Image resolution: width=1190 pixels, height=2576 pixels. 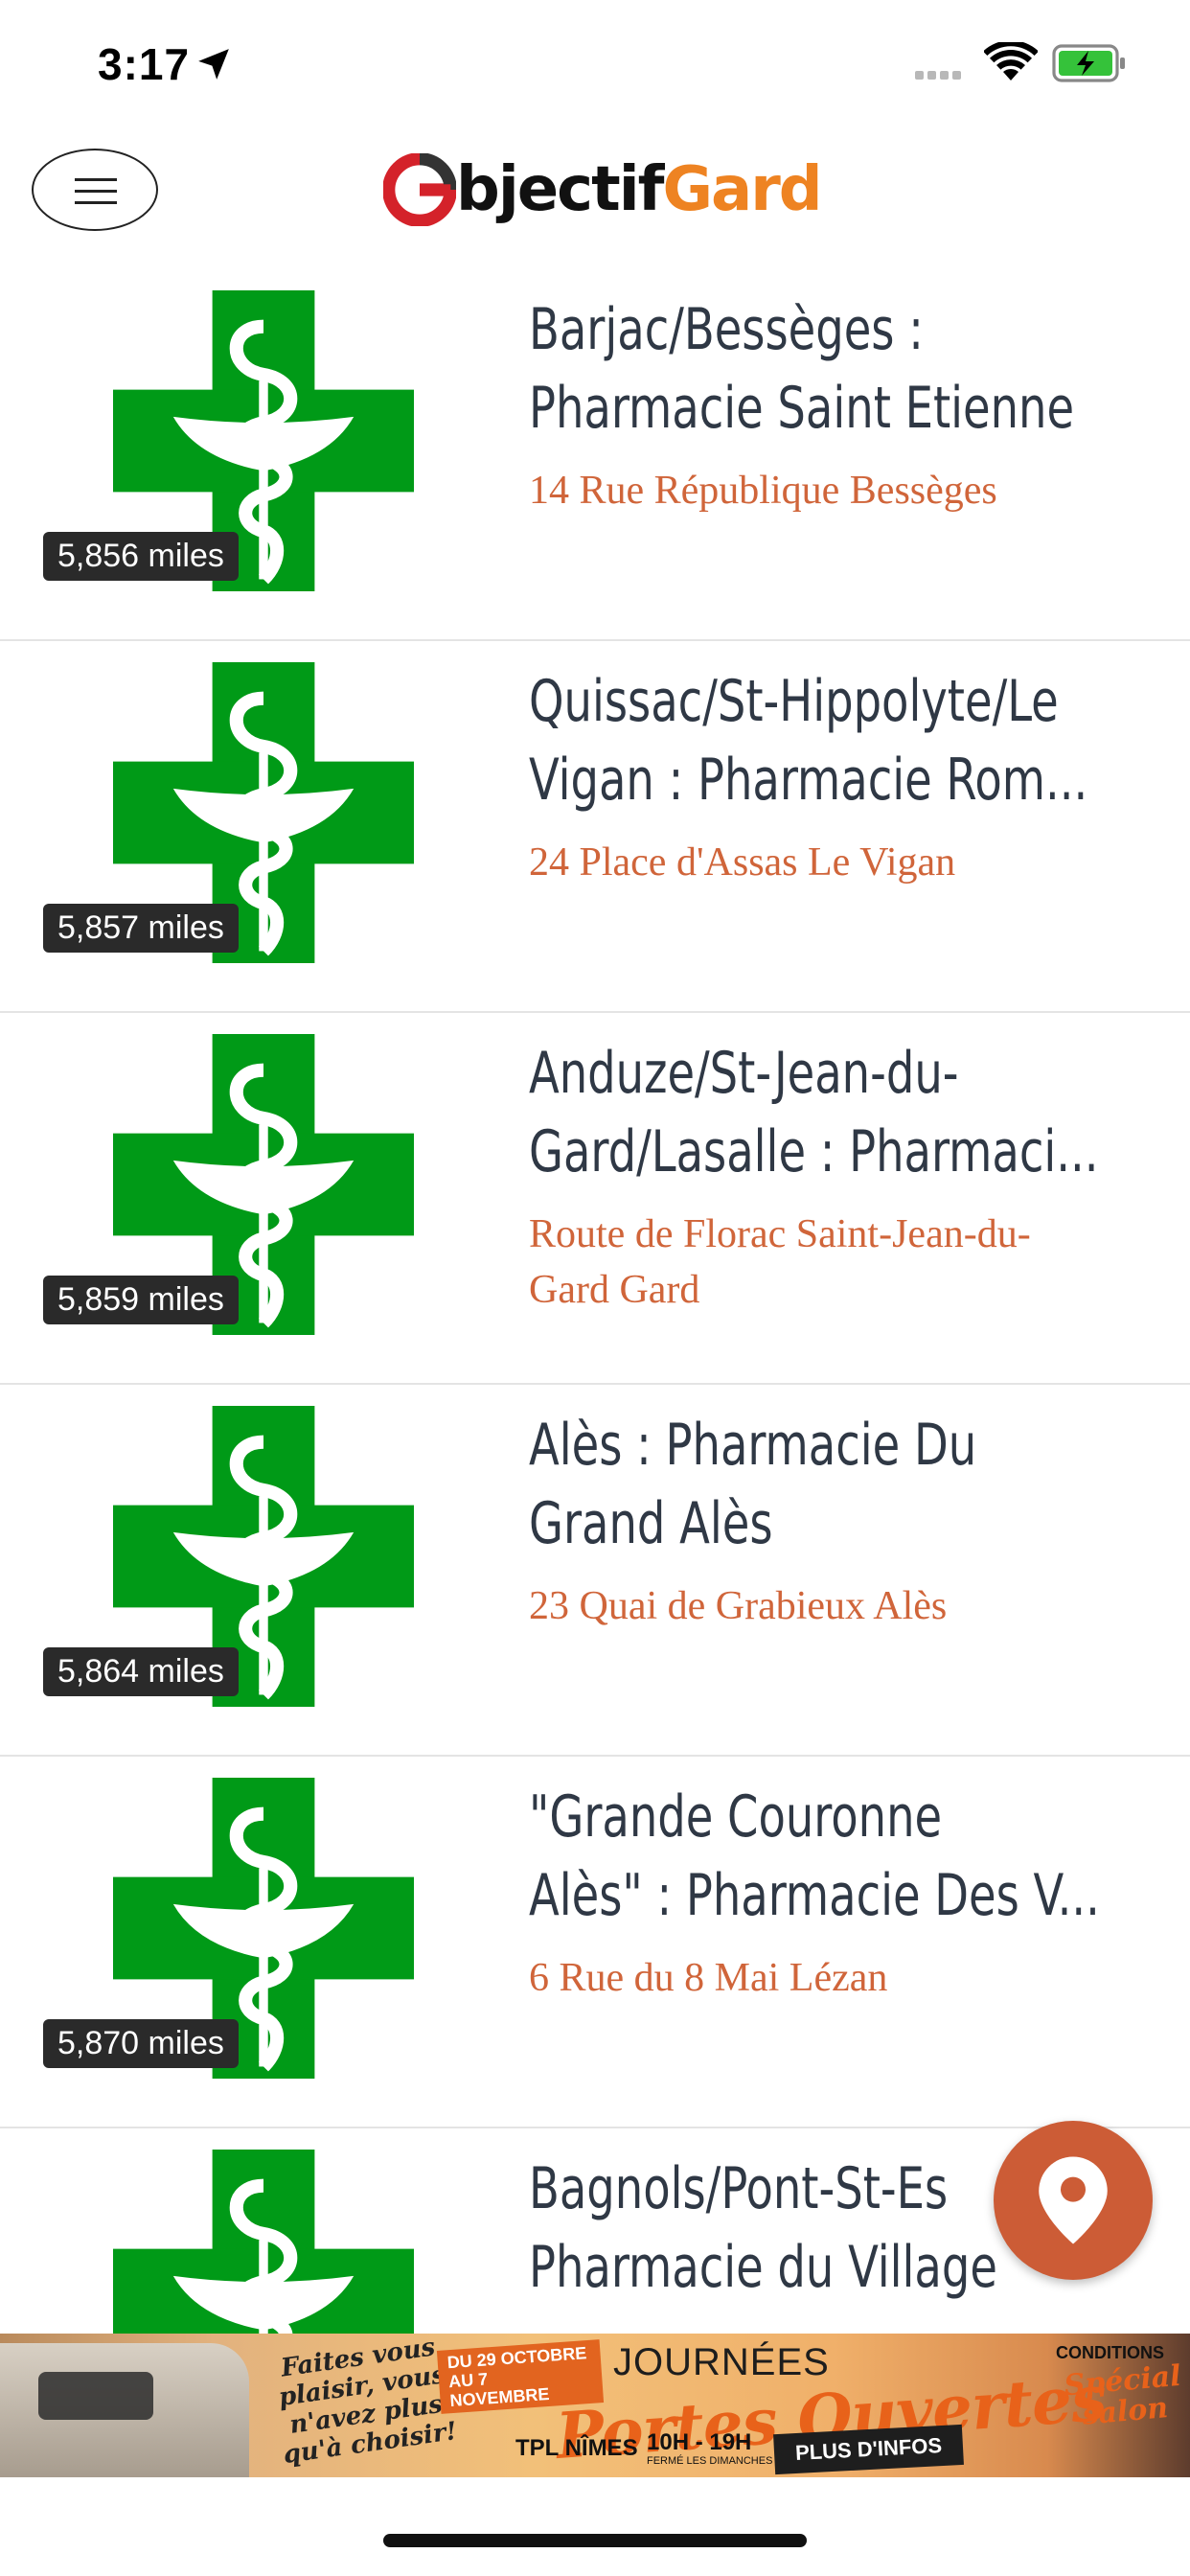 I want to click on distance-badge: 5,857 miles, so click(x=141, y=928).